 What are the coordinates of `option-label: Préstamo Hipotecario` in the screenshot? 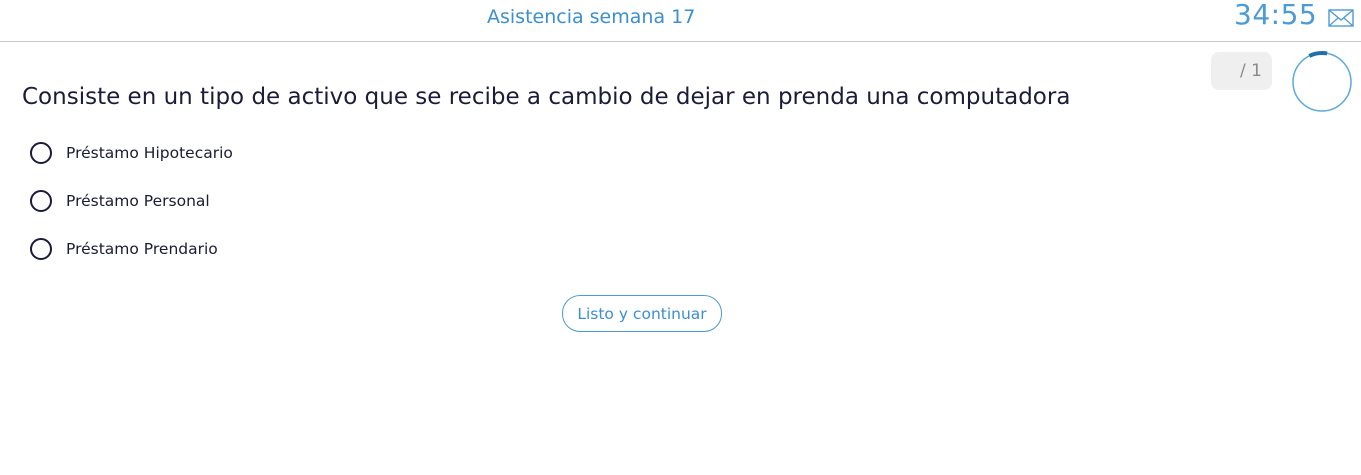 It's located at (149, 153).